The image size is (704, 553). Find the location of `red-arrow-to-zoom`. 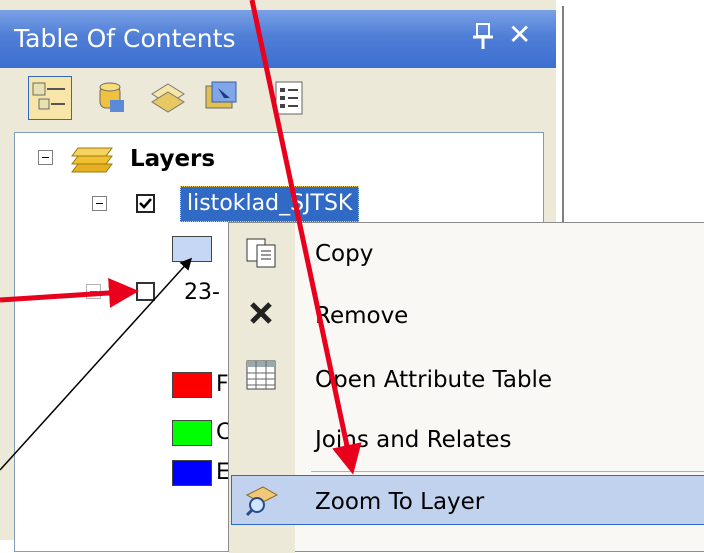

red-arrow-to-zoom is located at coordinates (305, 237).